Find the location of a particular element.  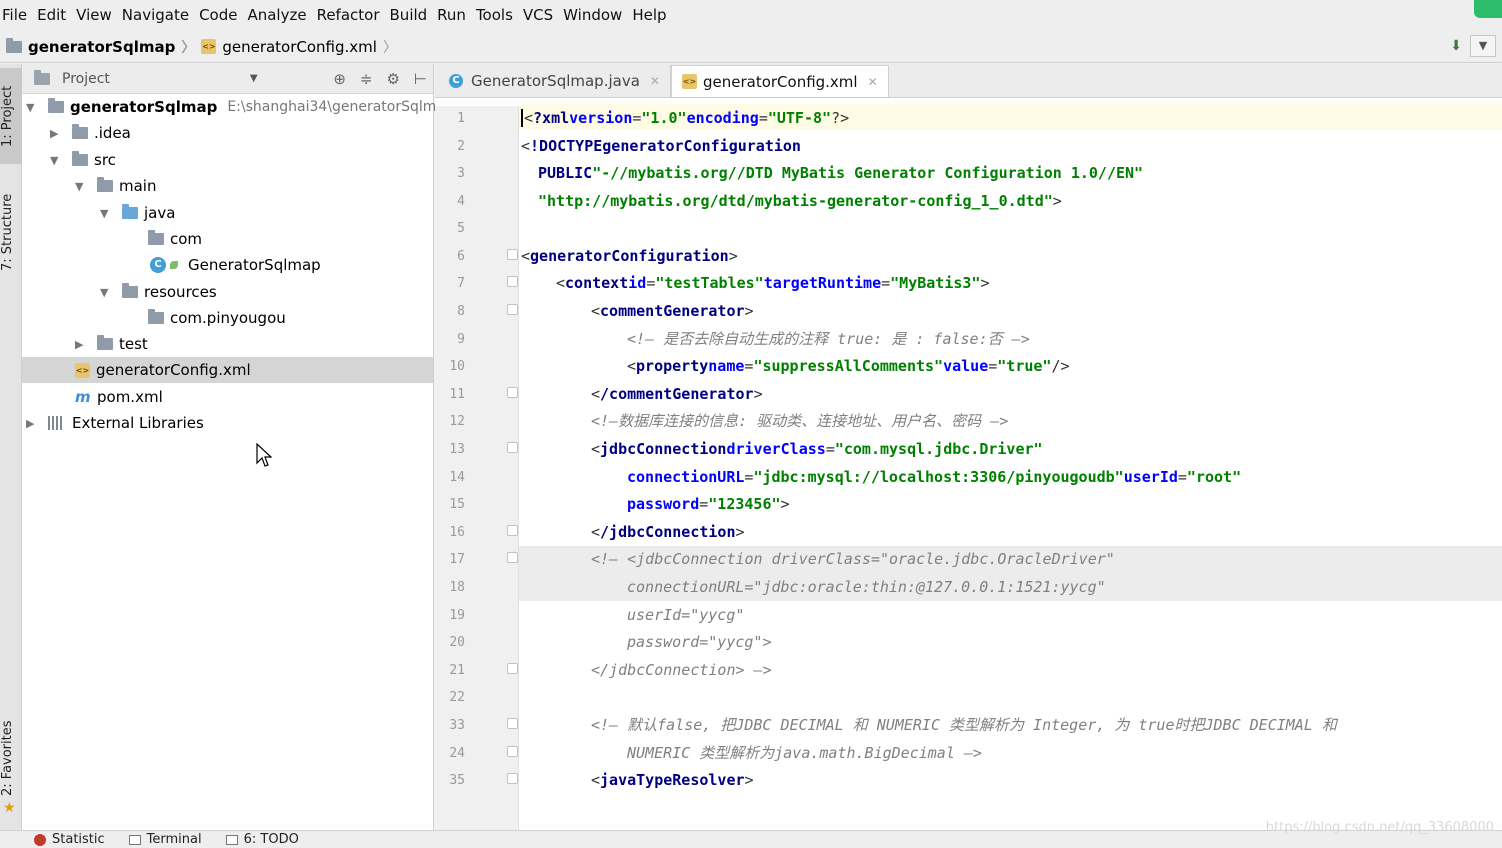

line-number: 33 is located at coordinates (457, 725).